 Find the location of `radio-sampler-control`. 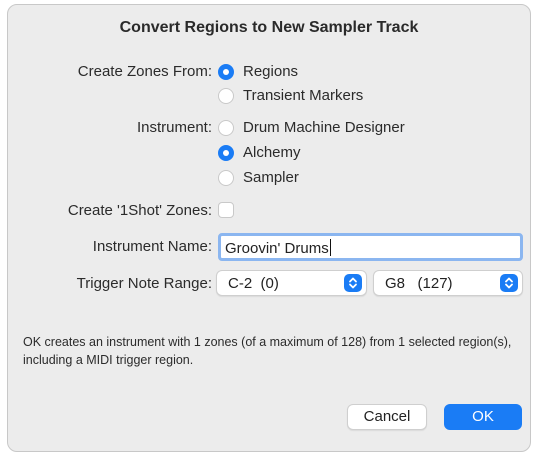

radio-sampler-control is located at coordinates (226, 177).